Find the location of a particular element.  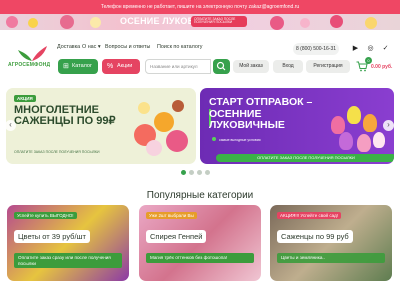

nav-about-label: О нас is located at coordinates (89, 47).